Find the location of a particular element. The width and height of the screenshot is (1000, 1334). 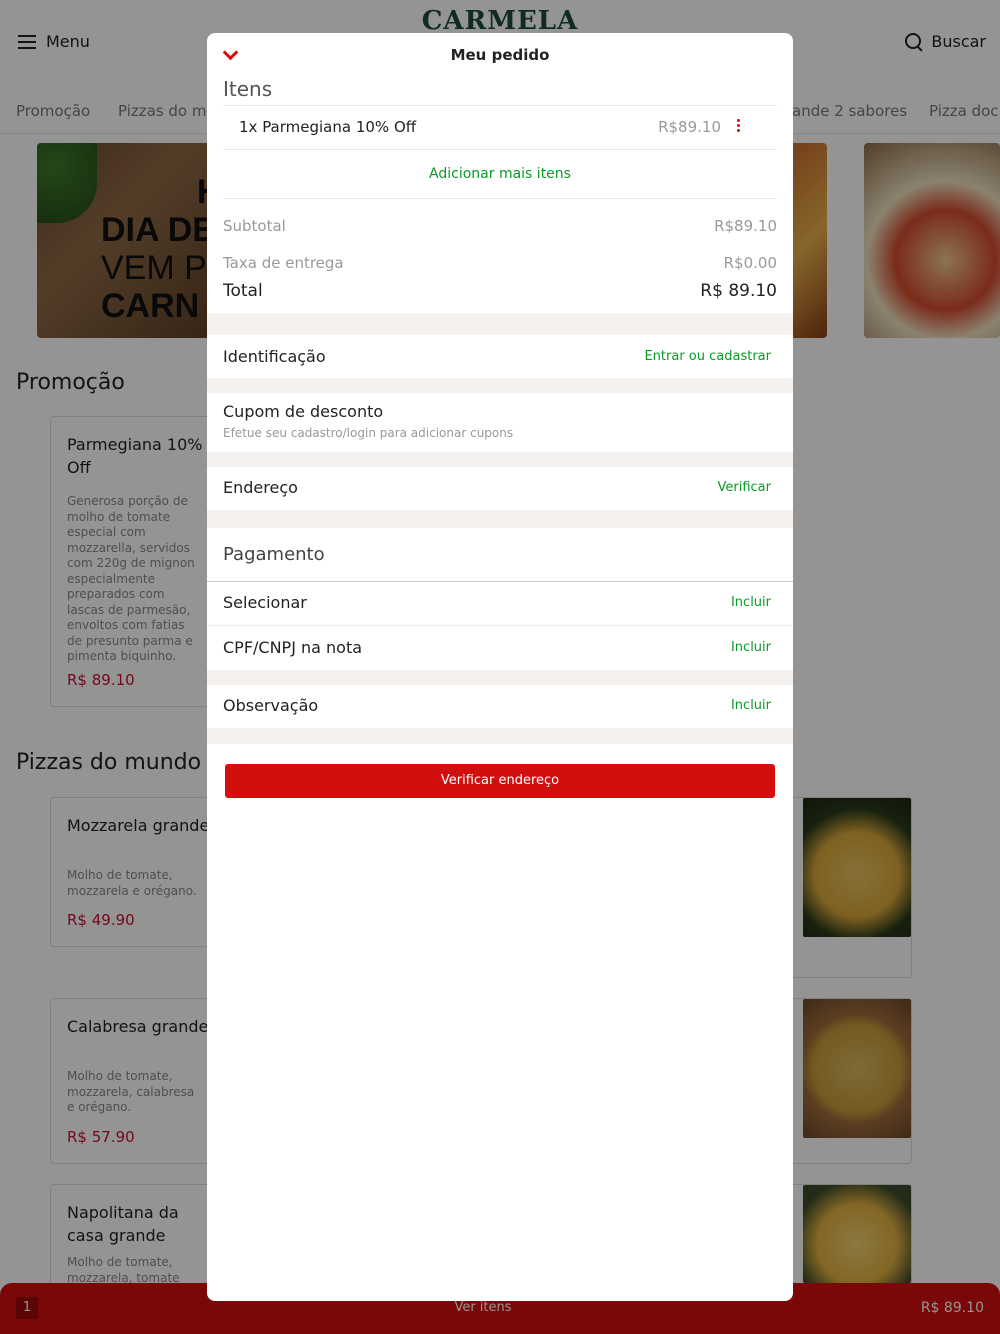

identification-row: Identificação Entrar ou cadastrar is located at coordinates (500, 356).